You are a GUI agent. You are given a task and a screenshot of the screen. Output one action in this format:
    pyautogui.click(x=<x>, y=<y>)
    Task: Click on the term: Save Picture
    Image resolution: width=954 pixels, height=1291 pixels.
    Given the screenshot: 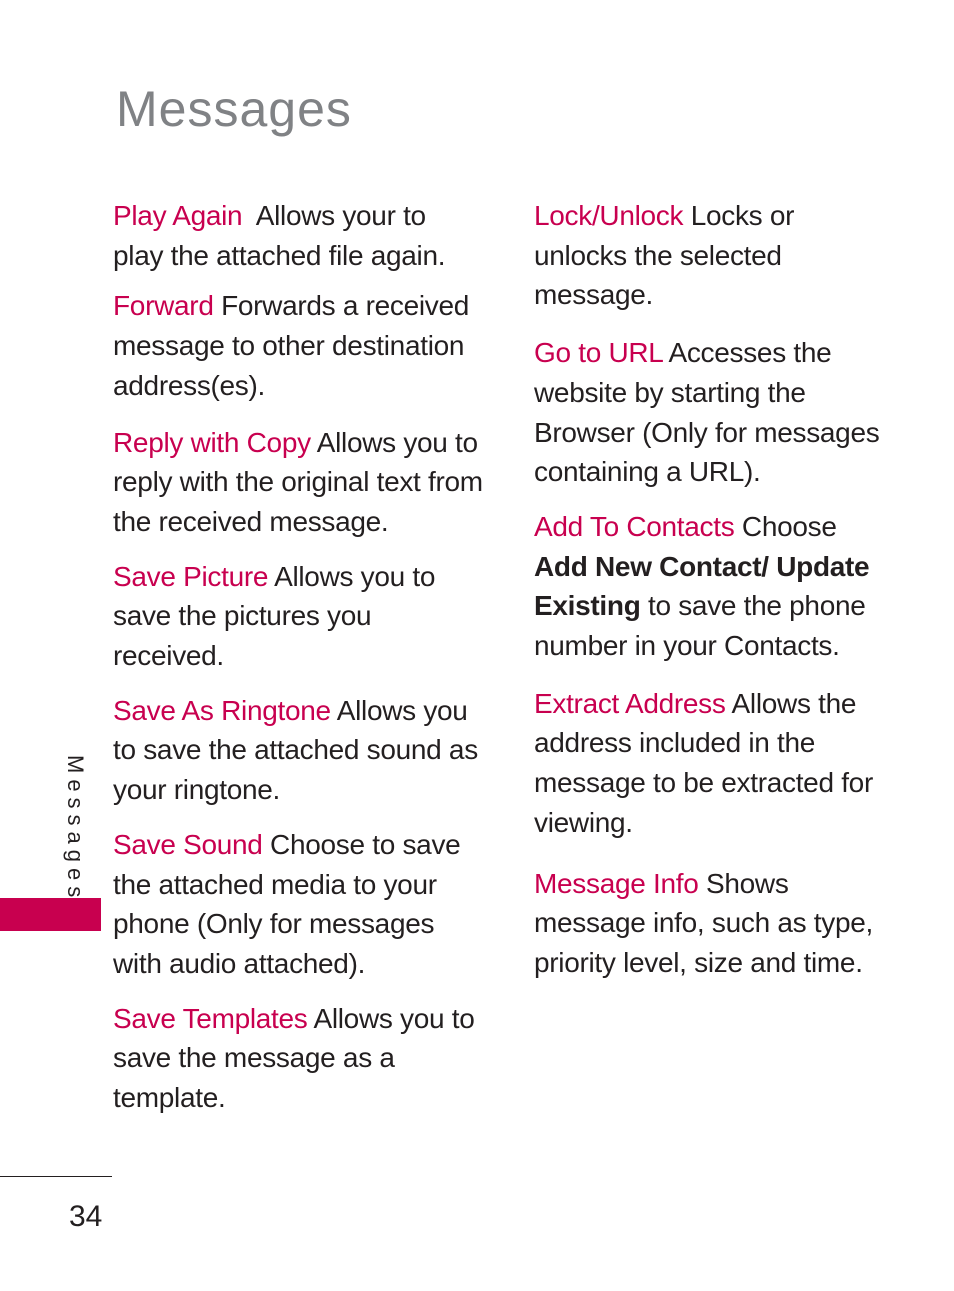 What is the action you would take?
    pyautogui.click(x=191, y=576)
    